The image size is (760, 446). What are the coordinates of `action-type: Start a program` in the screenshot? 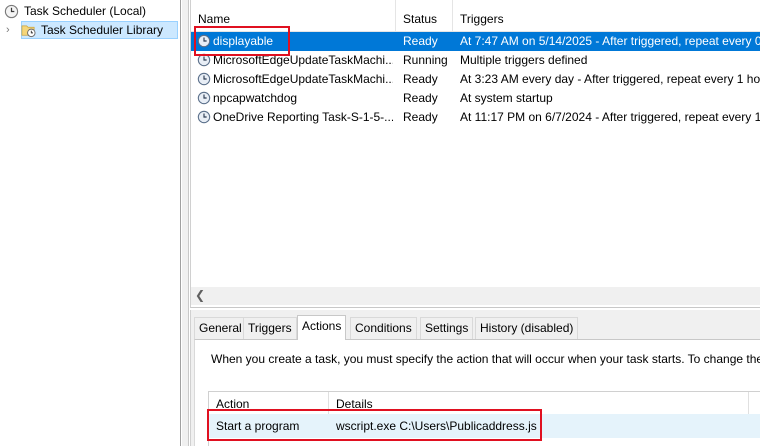 It's located at (258, 426).